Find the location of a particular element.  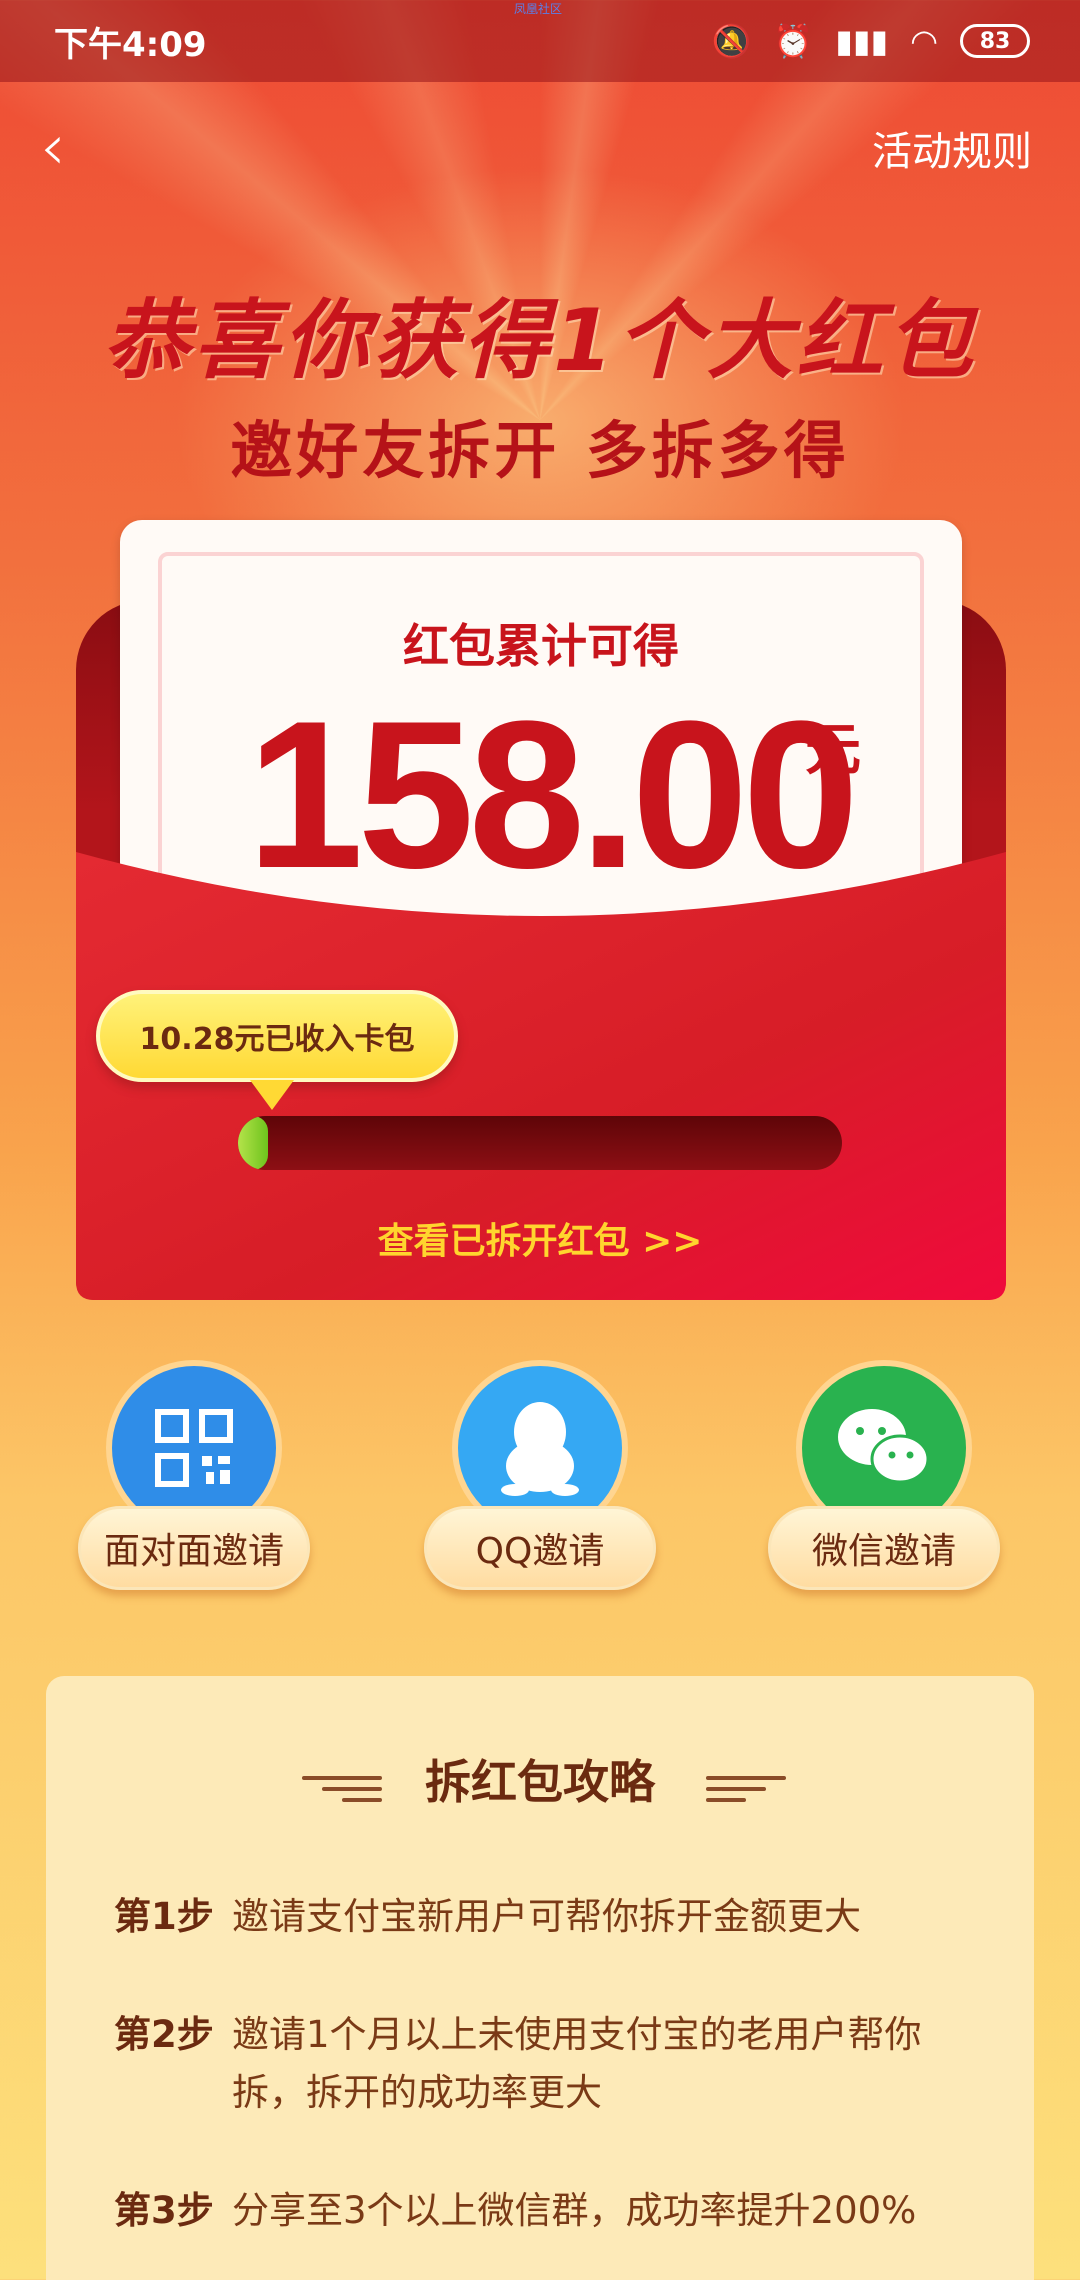

step-number: 第3步 is located at coordinates (164, 2210).